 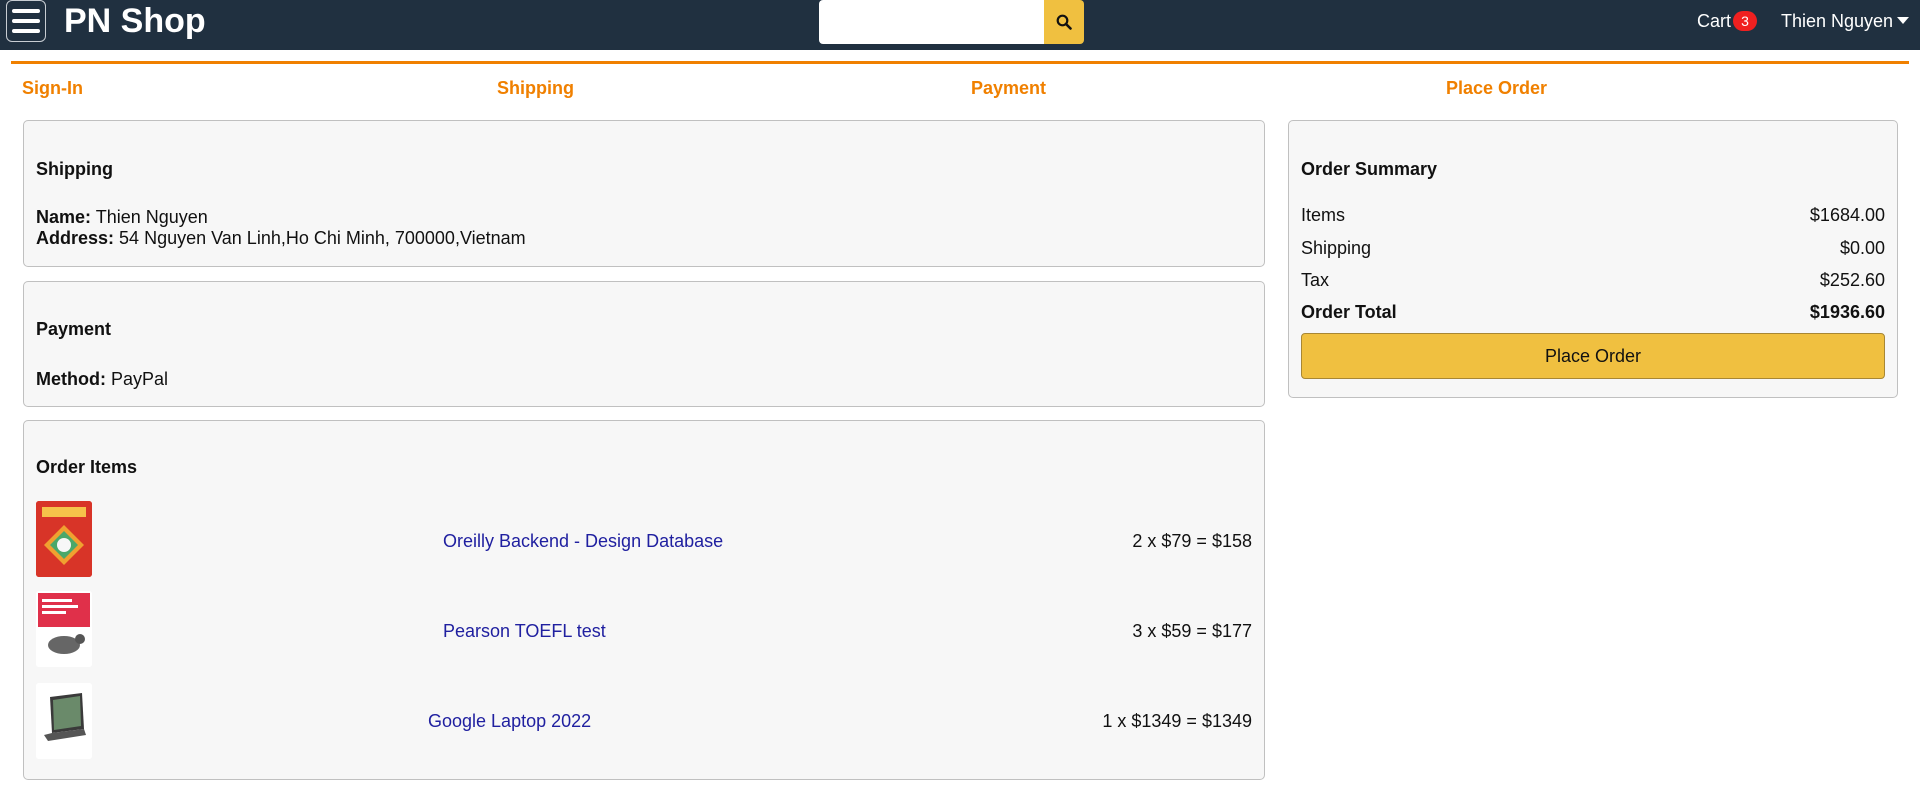 I want to click on brand-logo-link: PN Shop, so click(x=135, y=21).